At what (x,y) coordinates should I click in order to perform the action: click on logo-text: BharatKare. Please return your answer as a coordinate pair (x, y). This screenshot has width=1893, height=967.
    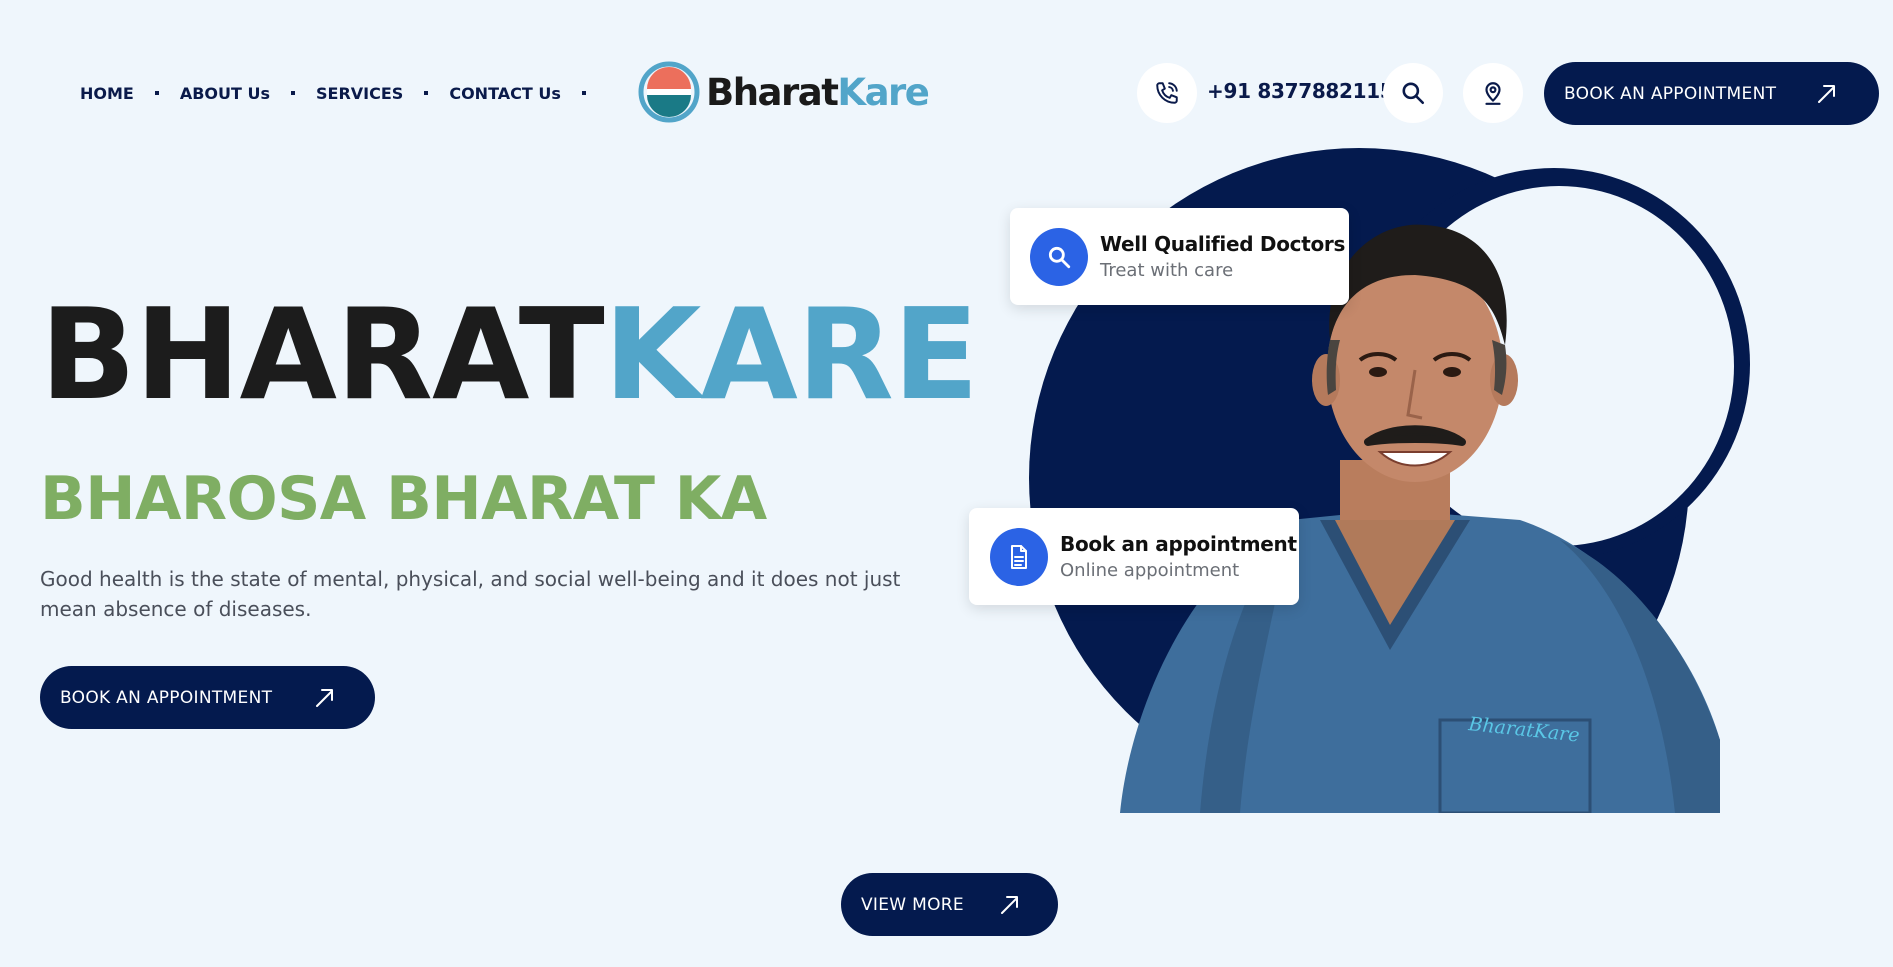
    Looking at the image, I should click on (818, 92).